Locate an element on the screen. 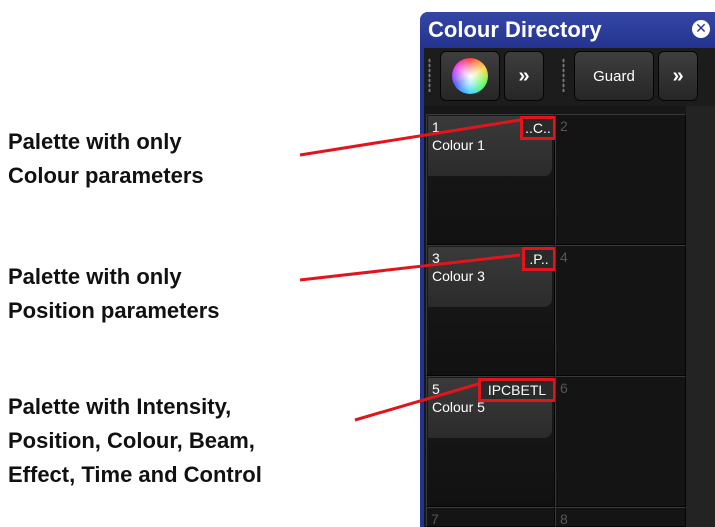  annotation-line: Palette with Intensity, is located at coordinates (120, 406).